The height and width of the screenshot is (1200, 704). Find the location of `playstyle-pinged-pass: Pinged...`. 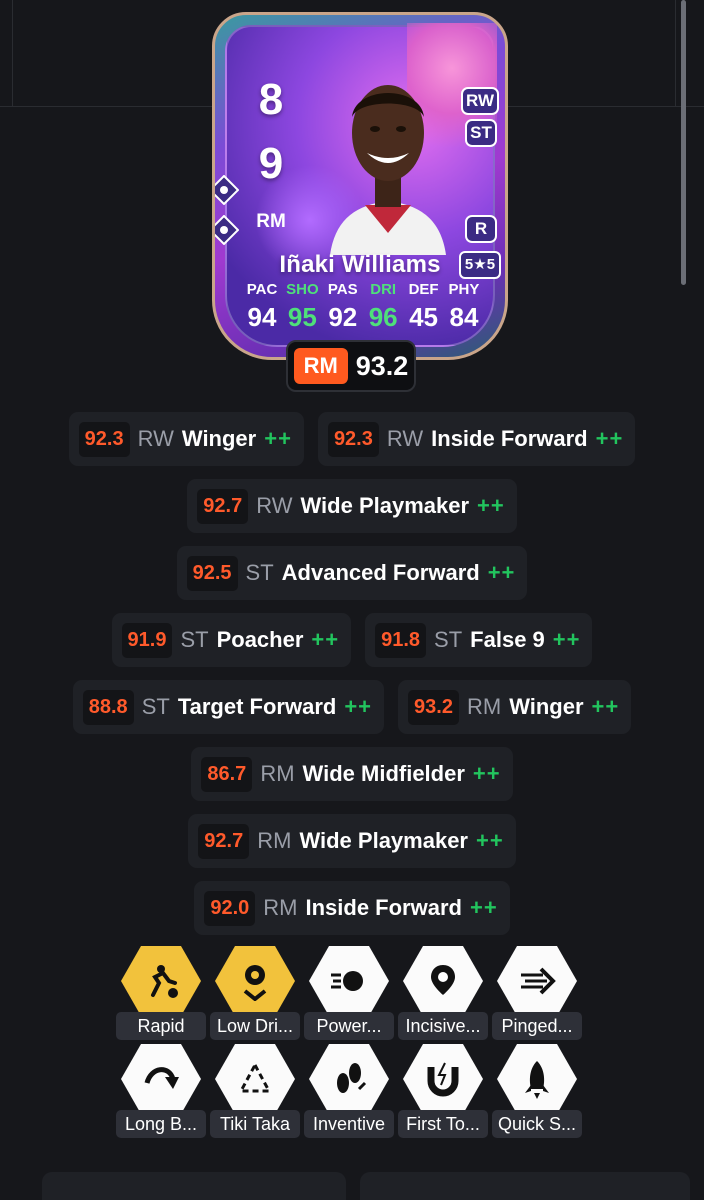

playstyle-pinged-pass: Pinged... is located at coordinates (537, 994).